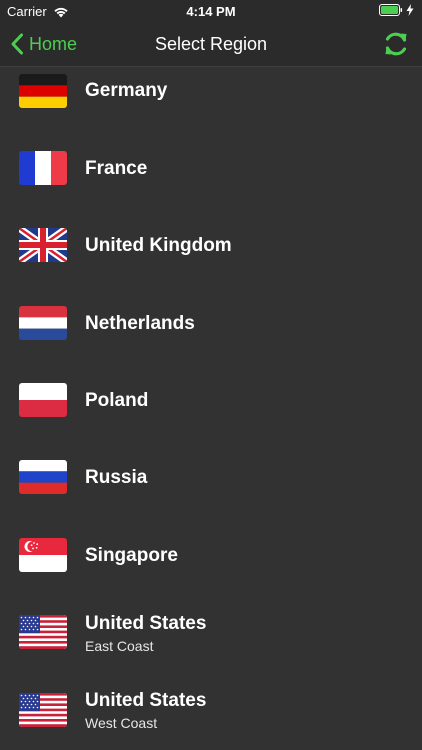 The height and width of the screenshot is (750, 422). What do you see at coordinates (211, 167) in the screenshot?
I see `region-item-france: France` at bounding box center [211, 167].